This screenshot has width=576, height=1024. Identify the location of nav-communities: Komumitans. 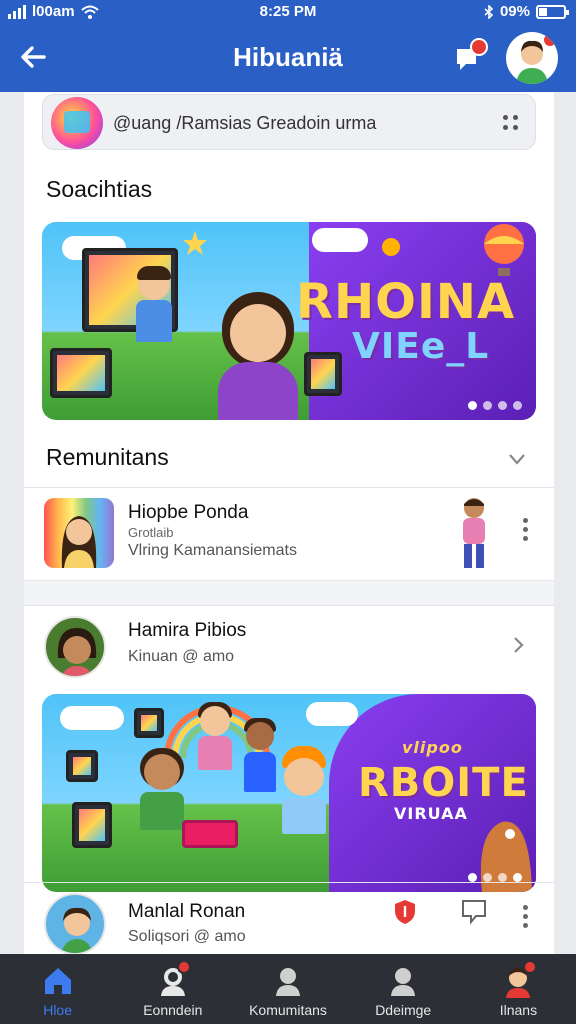
(287, 989).